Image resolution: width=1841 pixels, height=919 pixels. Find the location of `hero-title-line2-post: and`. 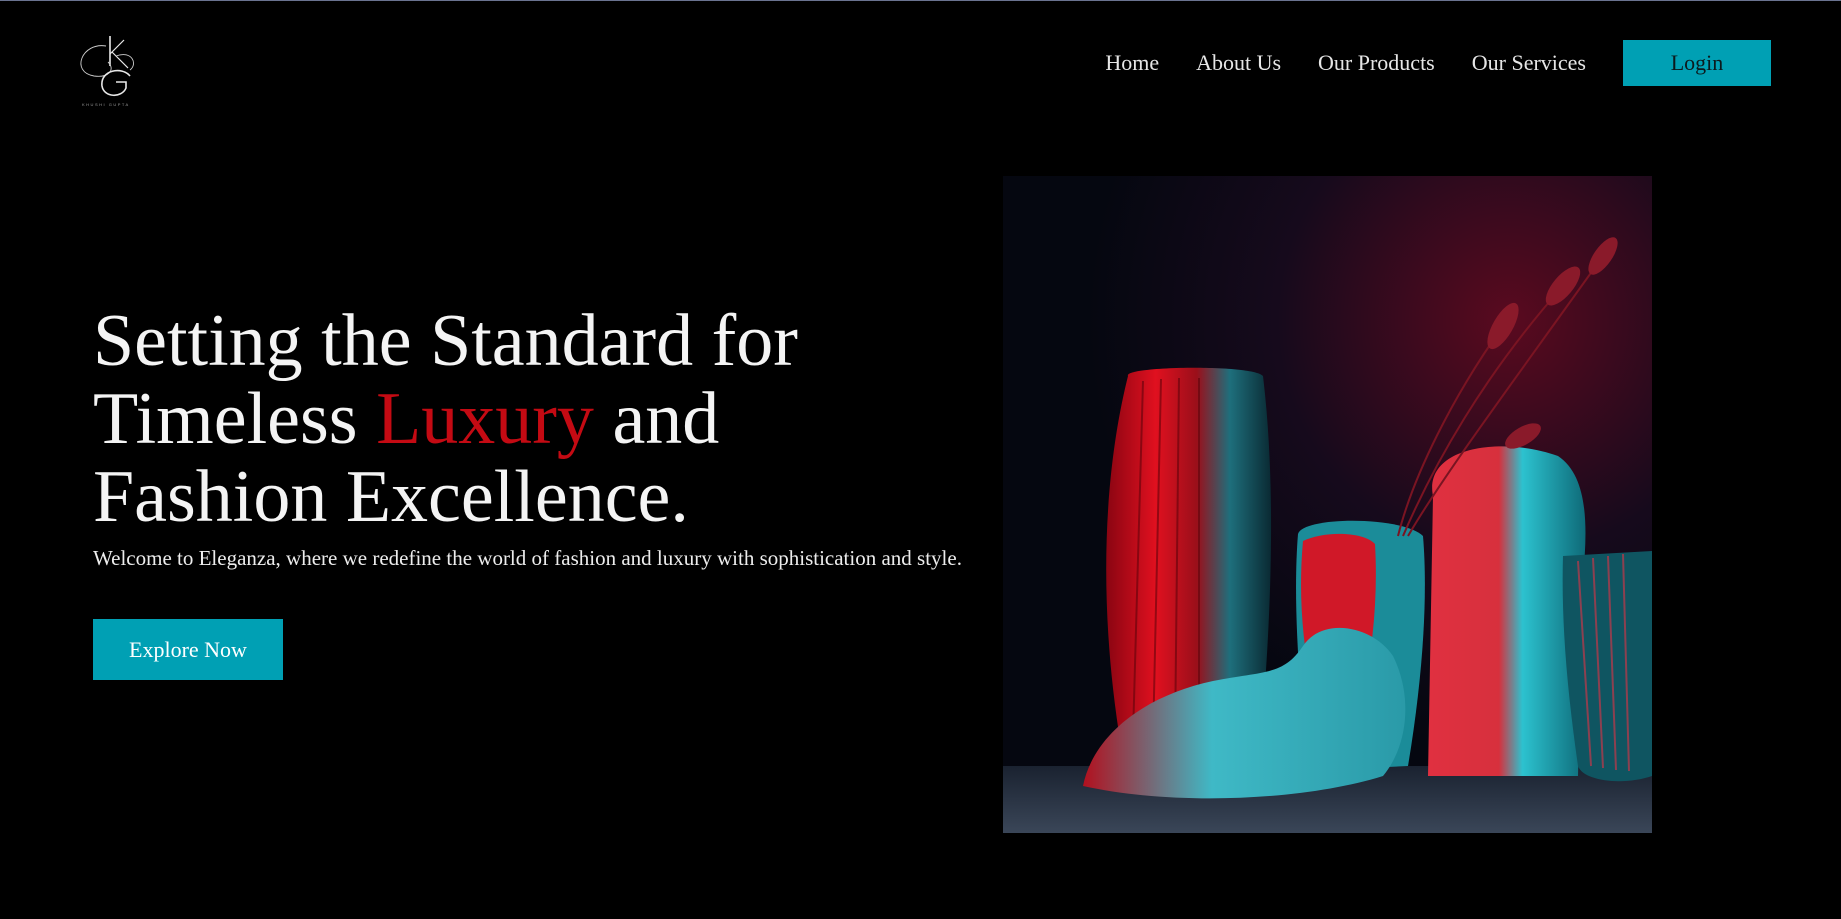

hero-title-line2-post: and is located at coordinates (656, 419).